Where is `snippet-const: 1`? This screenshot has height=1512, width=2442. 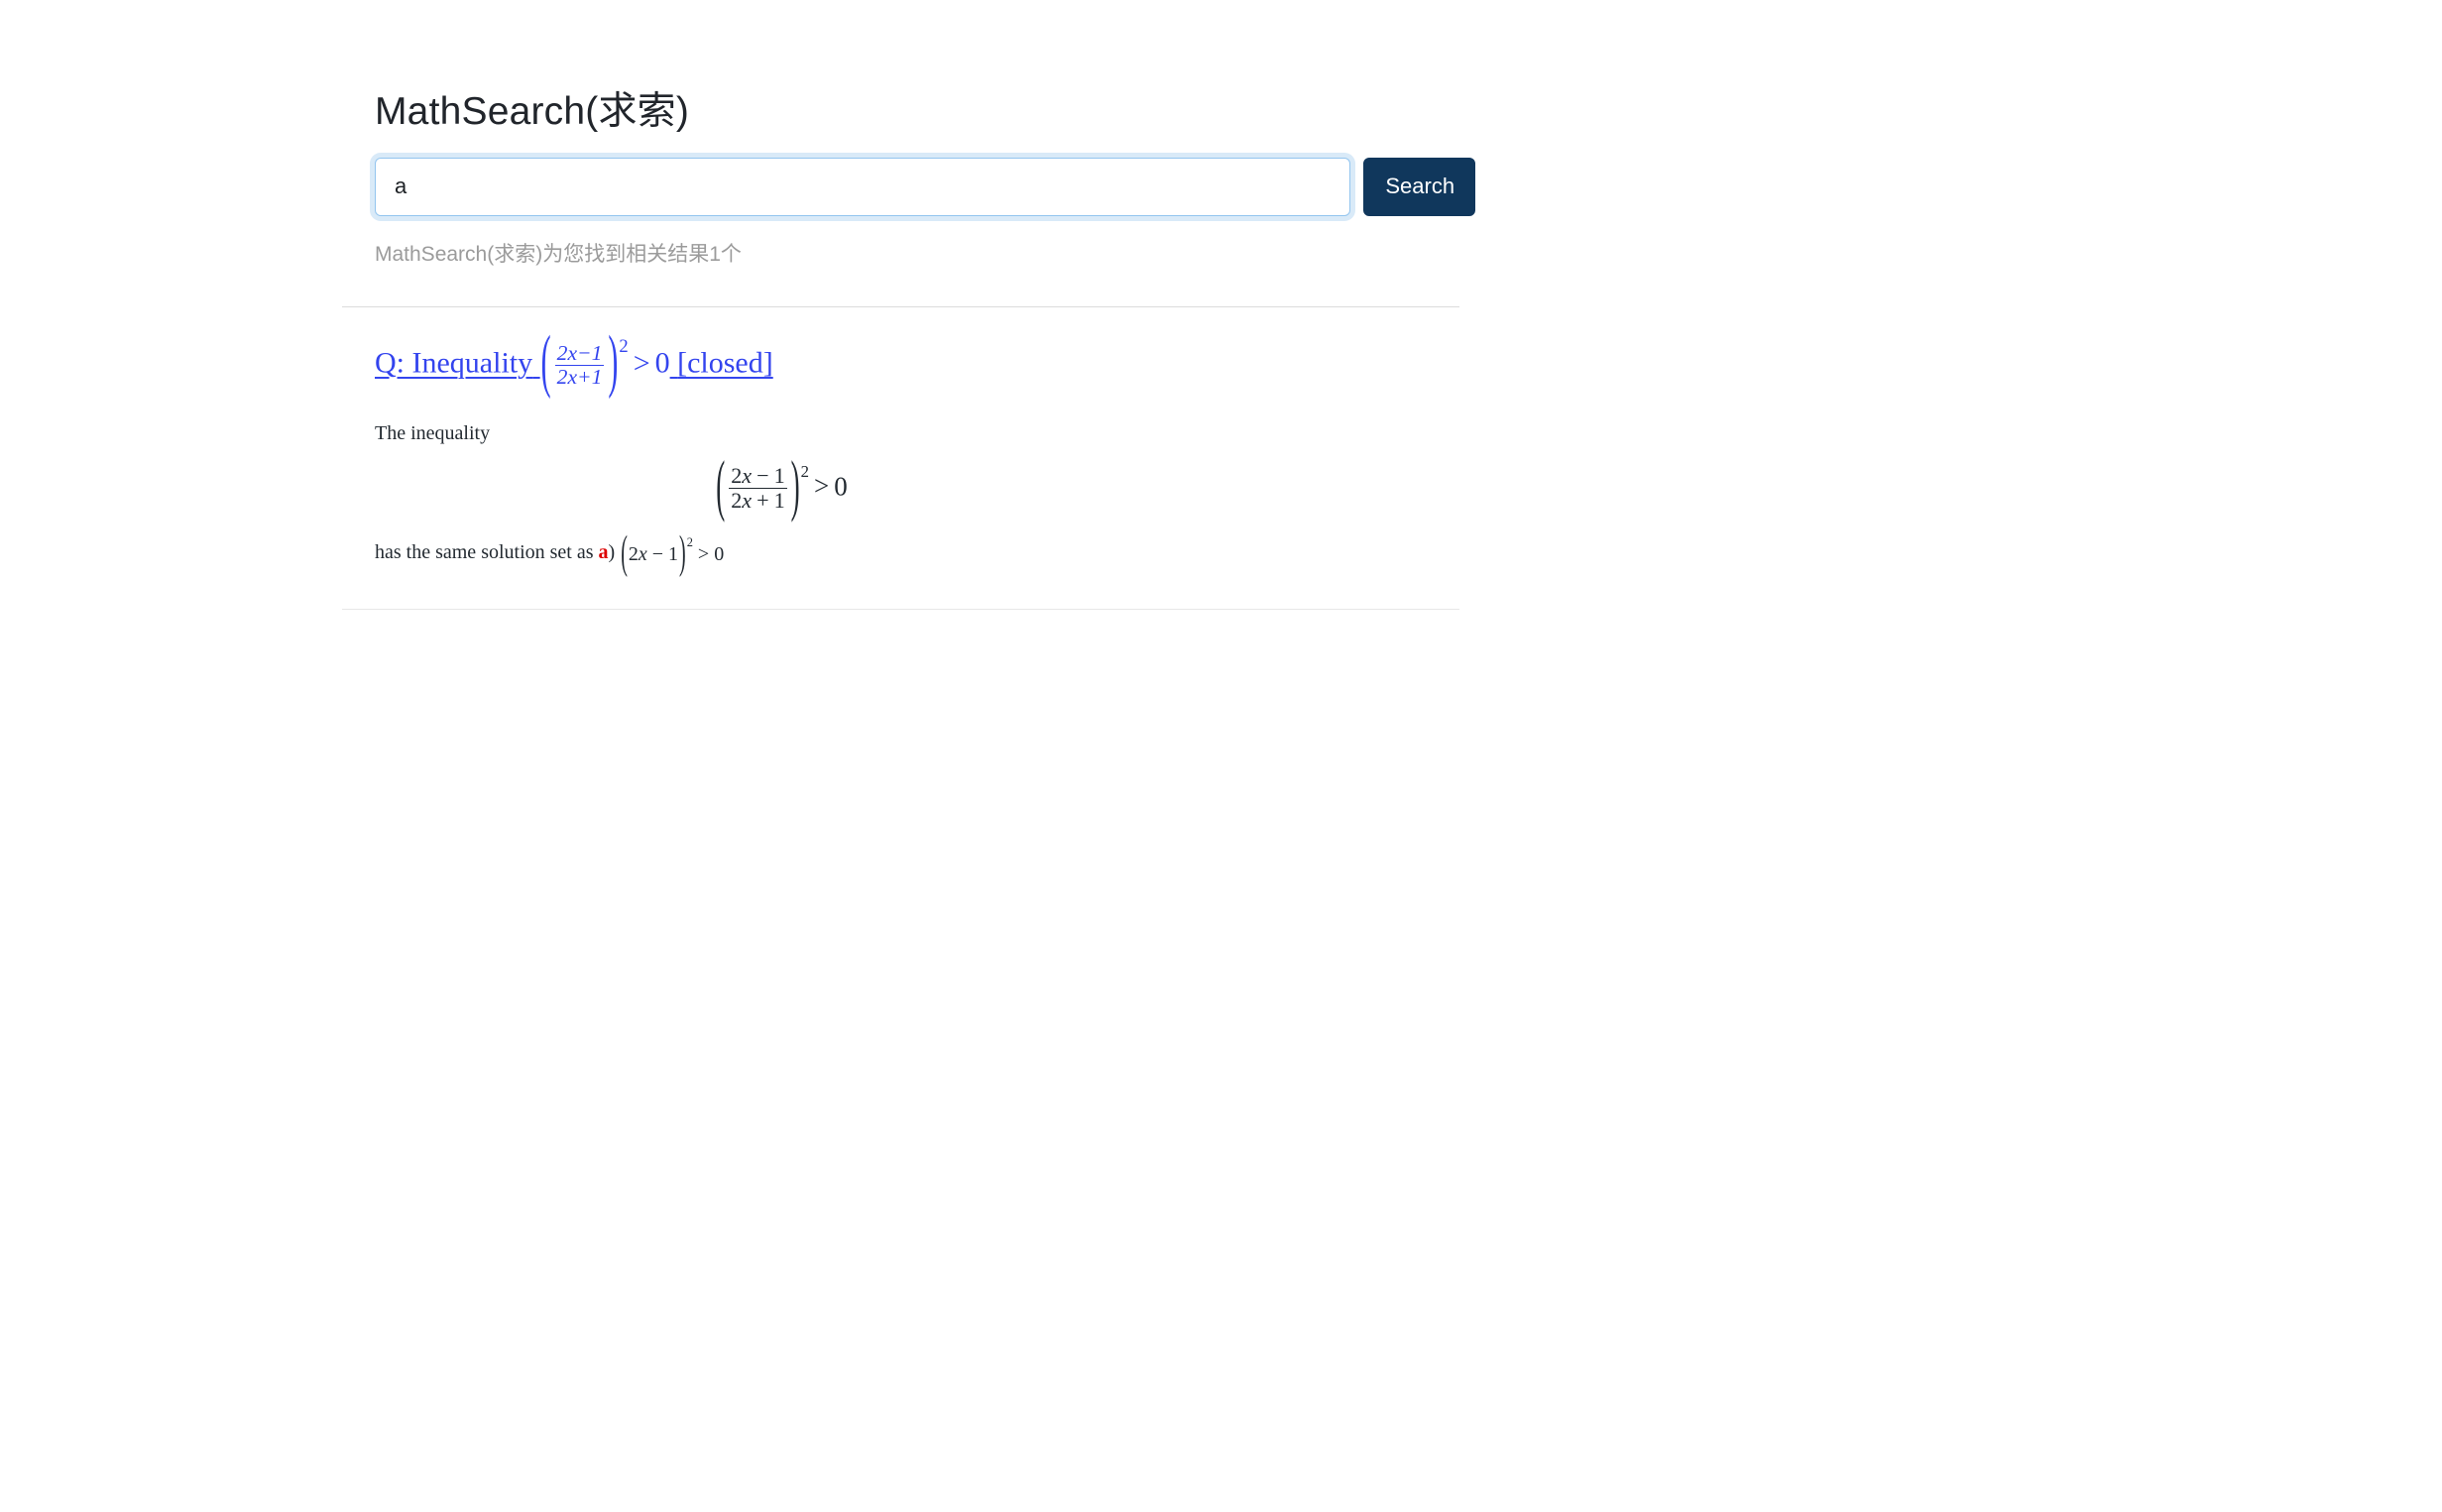 snippet-const: 1 is located at coordinates (673, 553).